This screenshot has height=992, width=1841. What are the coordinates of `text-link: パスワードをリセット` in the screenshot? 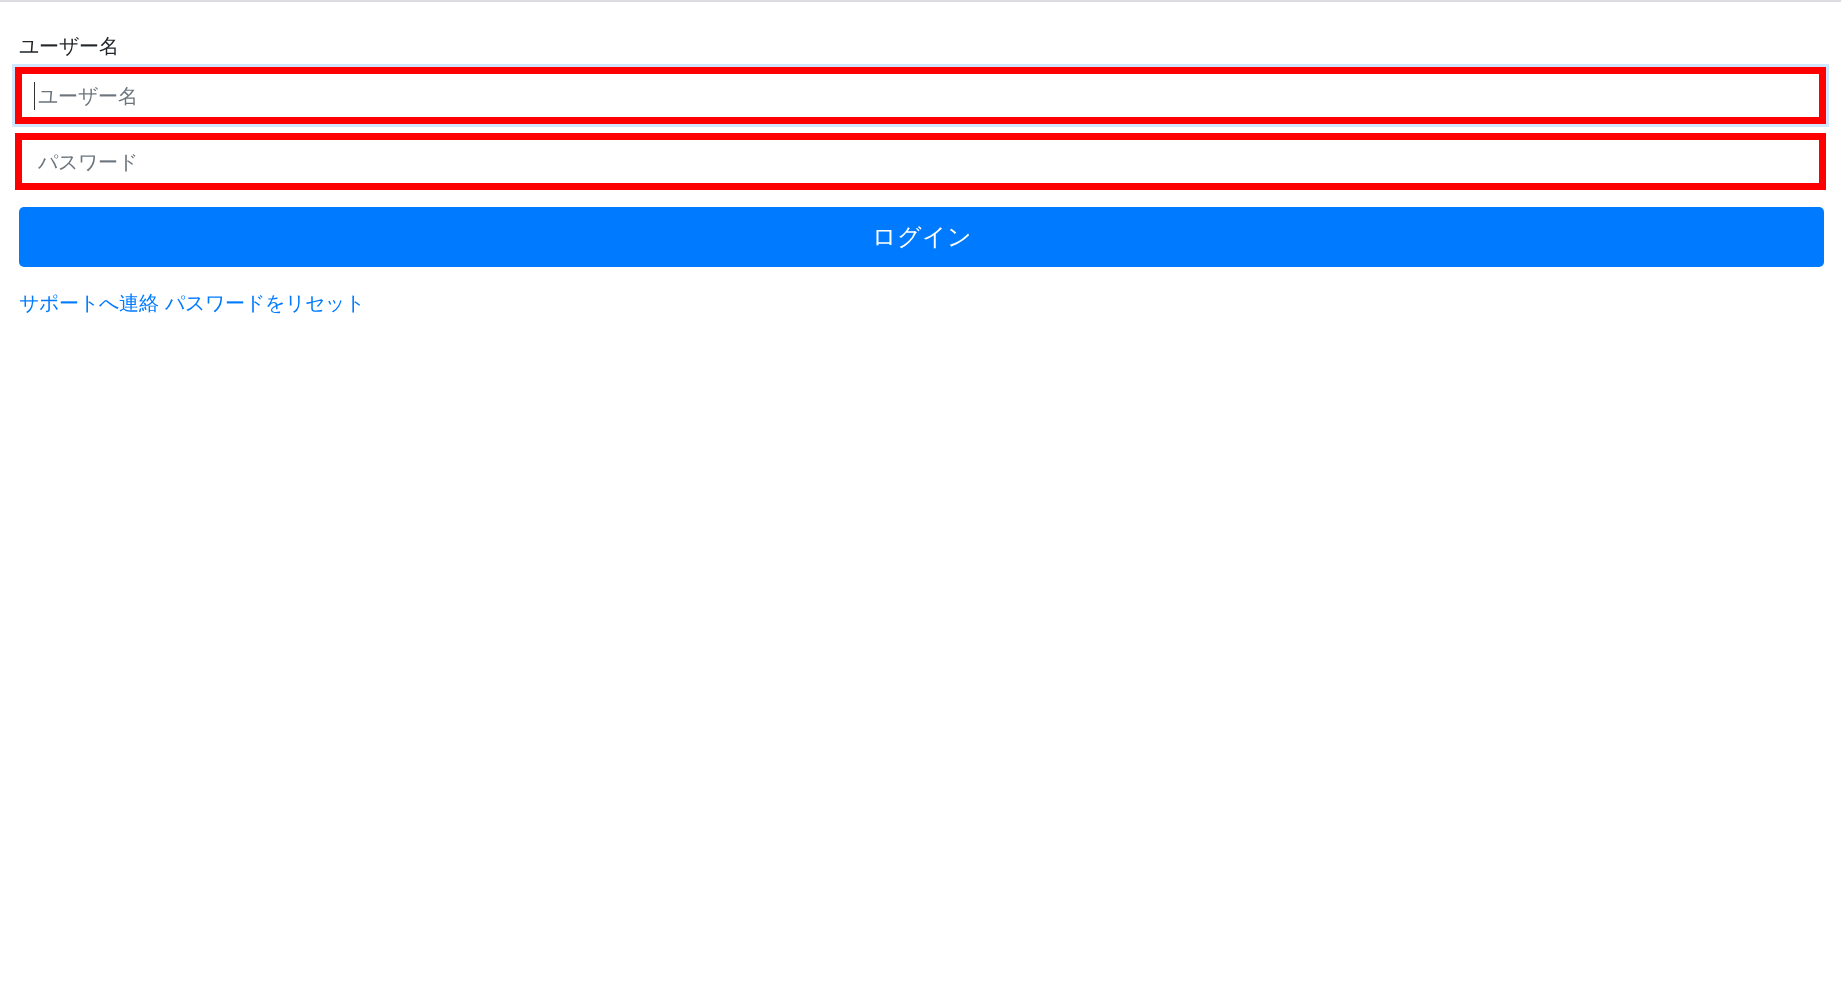 It's located at (265, 303).